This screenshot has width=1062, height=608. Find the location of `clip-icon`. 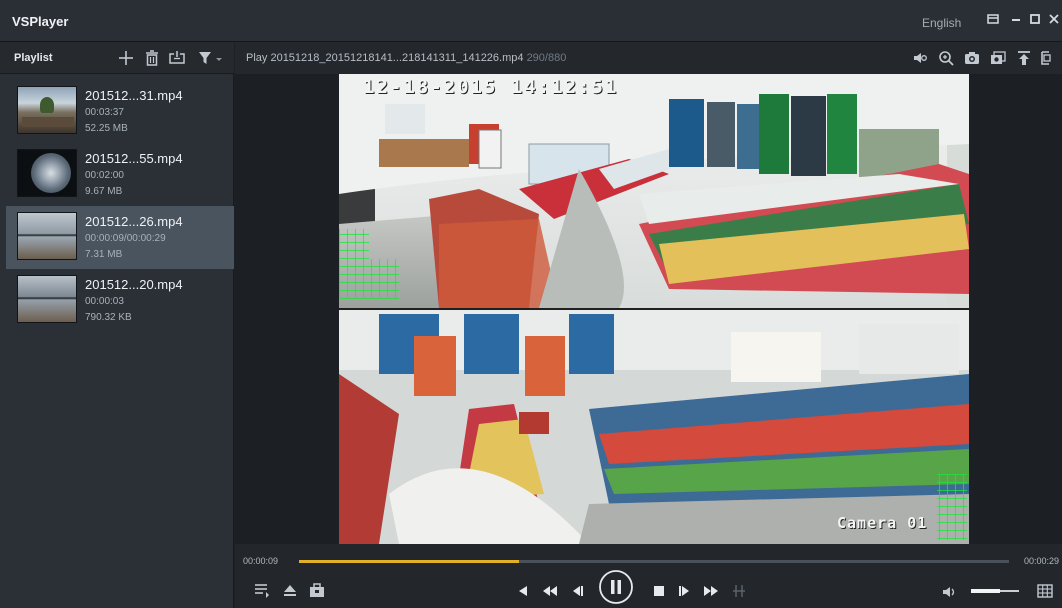

clip-icon is located at coordinates (739, 591).